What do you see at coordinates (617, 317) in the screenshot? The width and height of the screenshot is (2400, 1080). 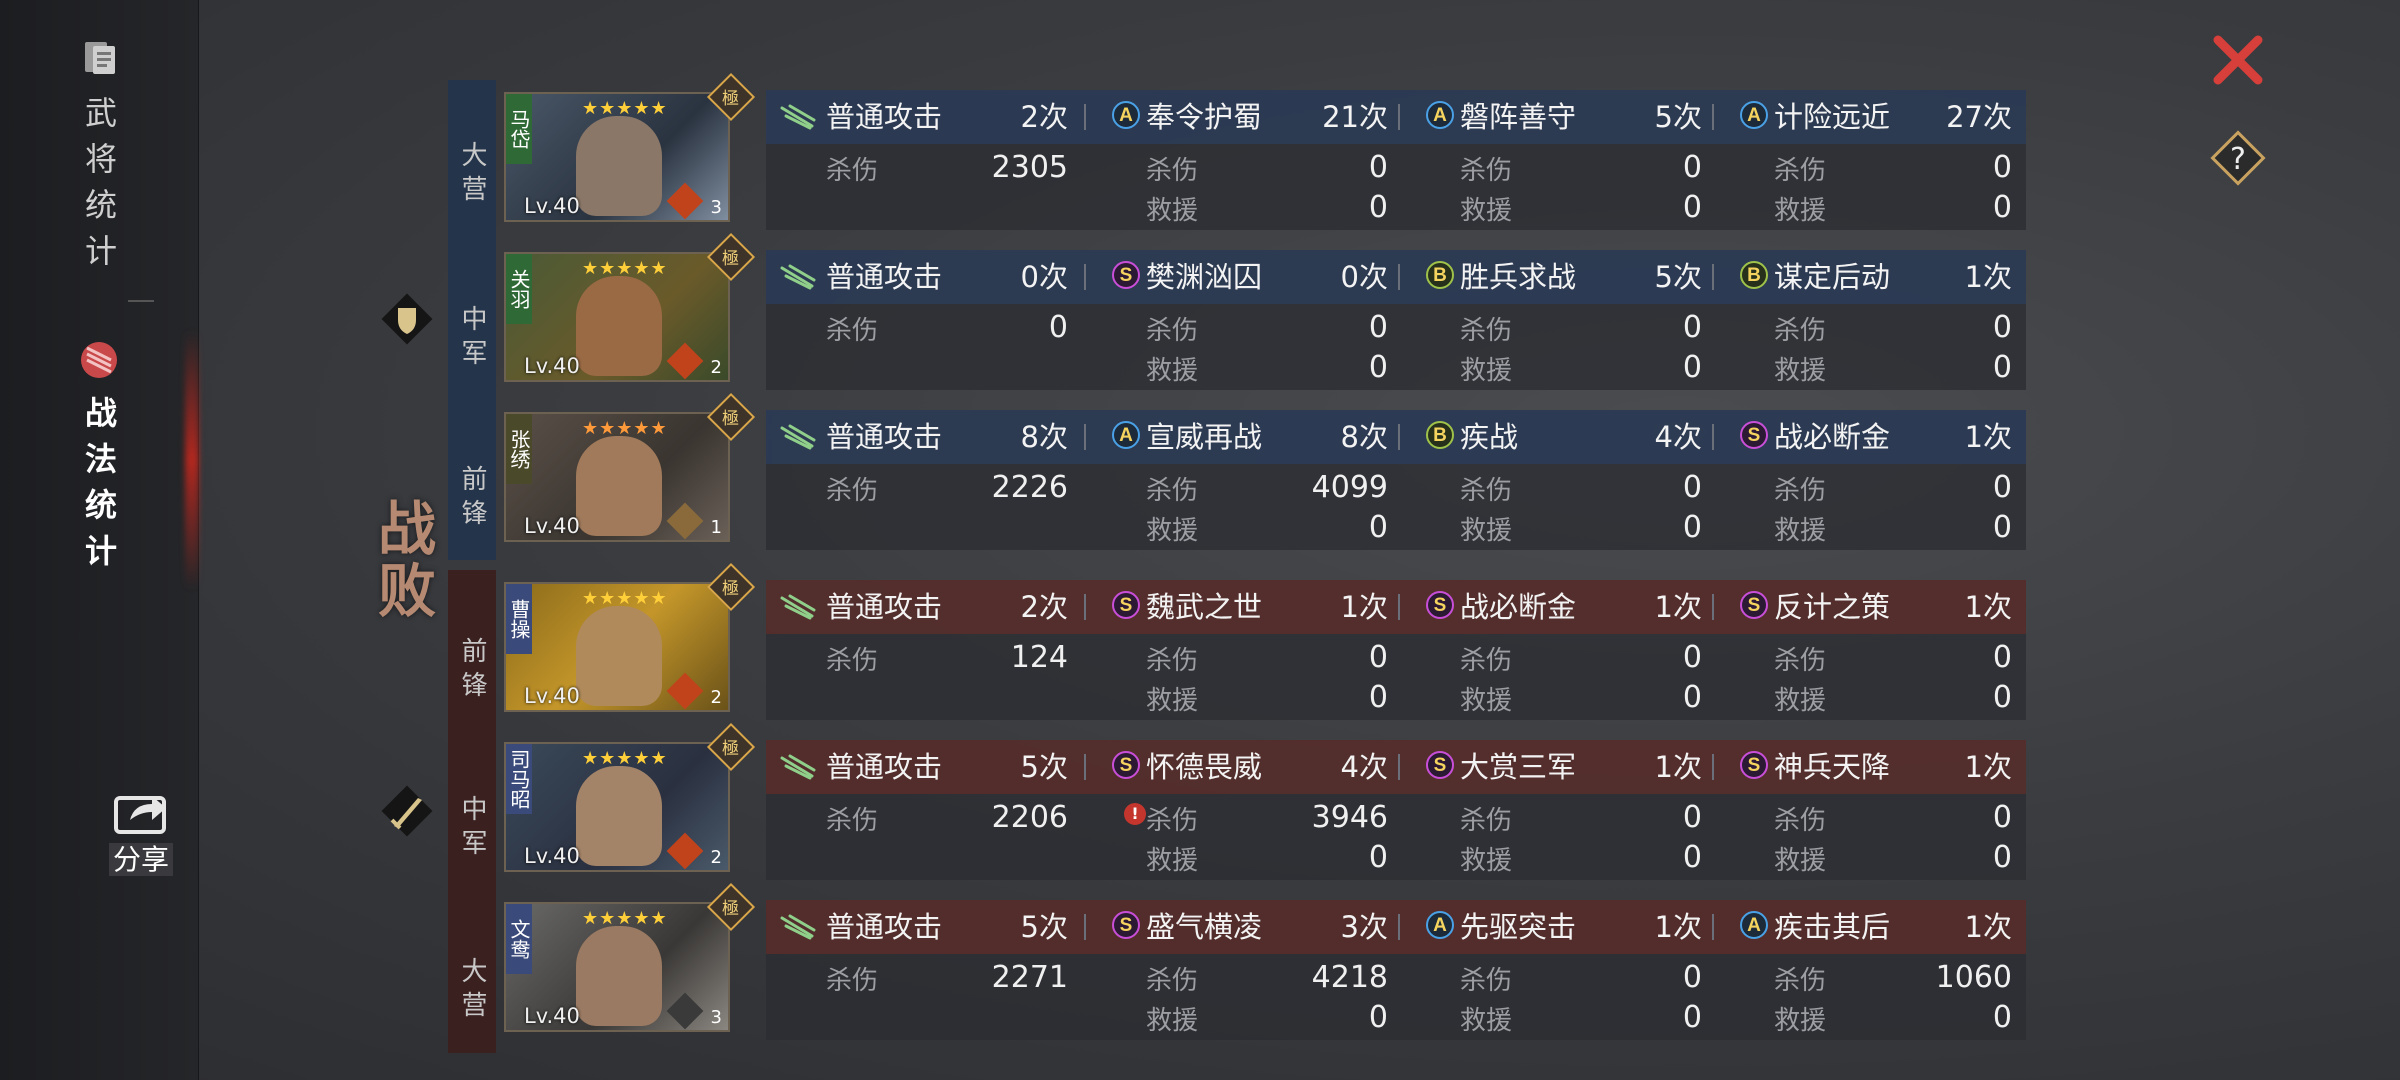 I see `general-portrait: 关羽 ★★★★★ Lv.40 2` at bounding box center [617, 317].